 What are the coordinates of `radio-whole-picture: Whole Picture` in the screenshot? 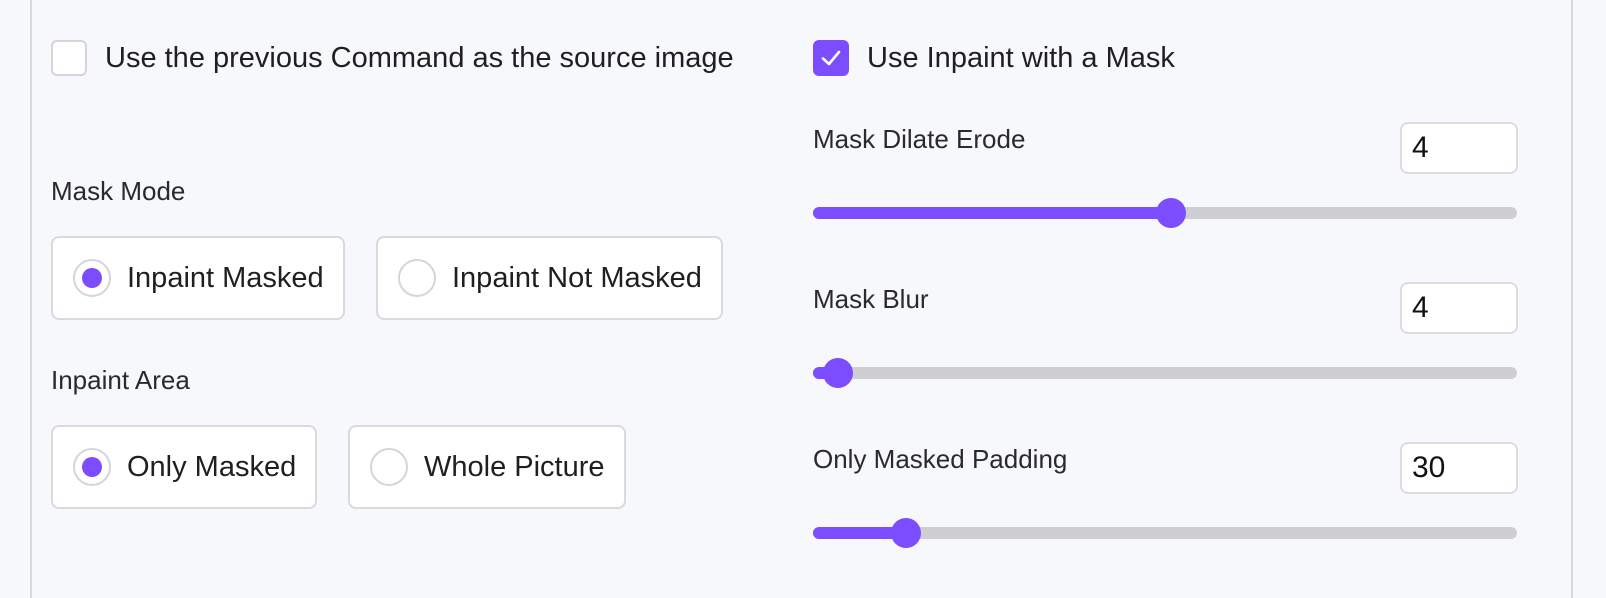 It's located at (487, 467).